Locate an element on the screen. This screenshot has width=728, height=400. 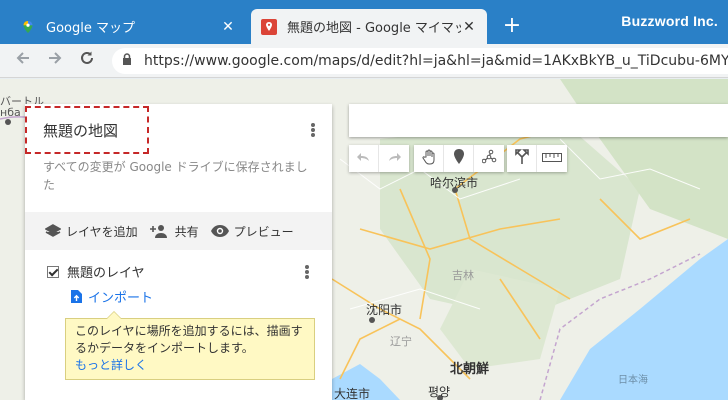
import-link: インポート is located at coordinates (112, 296).